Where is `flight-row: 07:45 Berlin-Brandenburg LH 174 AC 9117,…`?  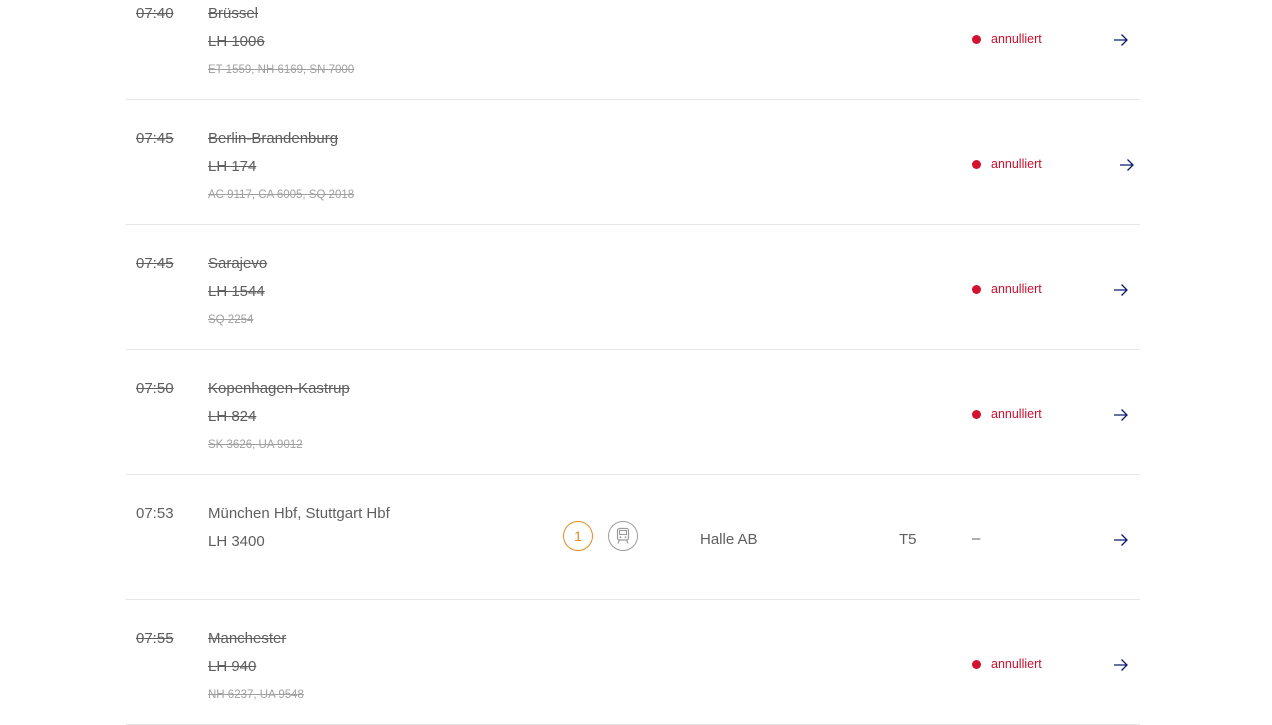
flight-row: 07:45 Berlin-Brandenburg LH 174 AC 9117,… is located at coordinates (633, 162).